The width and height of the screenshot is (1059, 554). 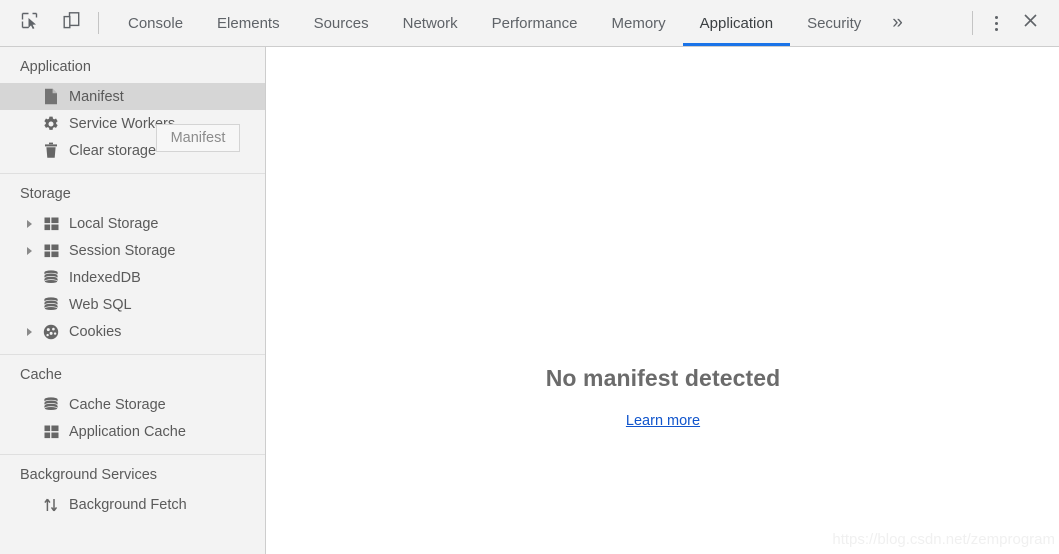 I want to click on watermark: https://blog.csdn.net/zemprogram, so click(x=943, y=539).